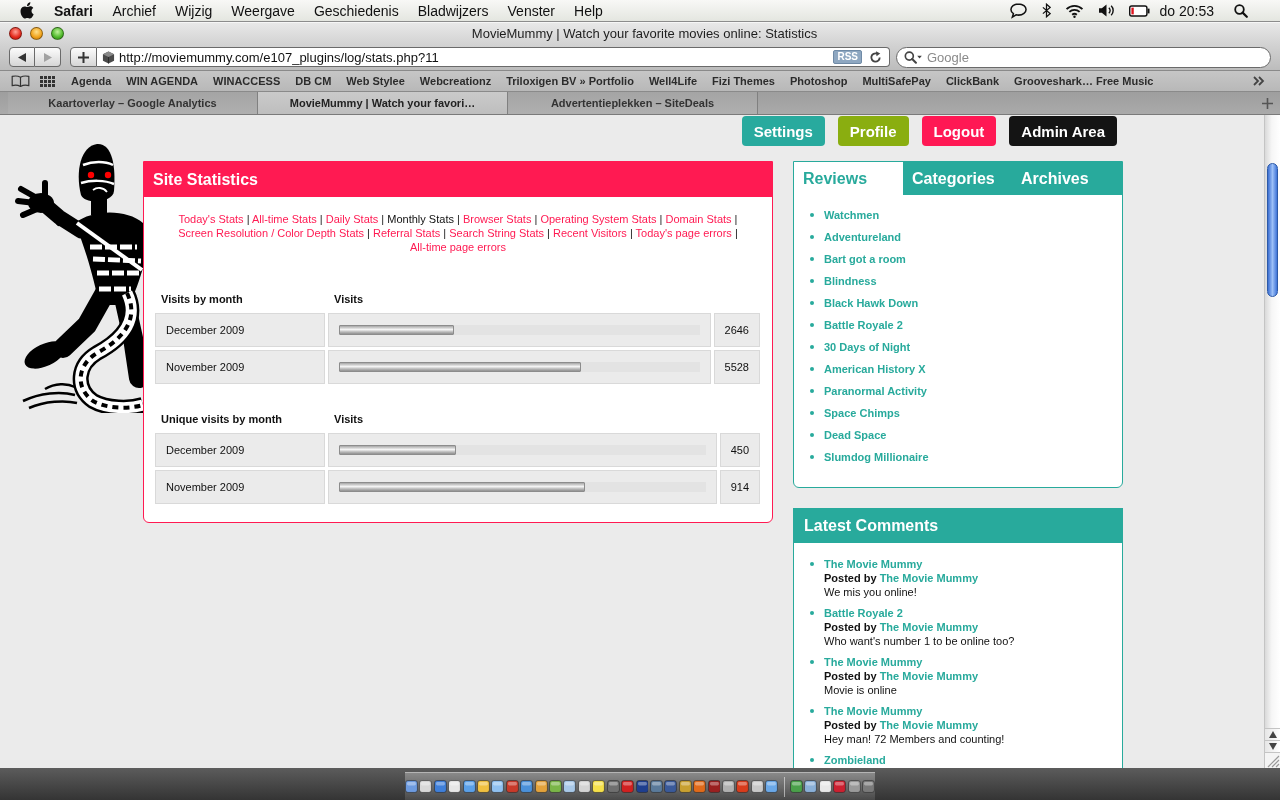 Image resolution: width=1280 pixels, height=800 pixels. What do you see at coordinates (847, 57) in the screenshot?
I see `rss-button: RSS` at bounding box center [847, 57].